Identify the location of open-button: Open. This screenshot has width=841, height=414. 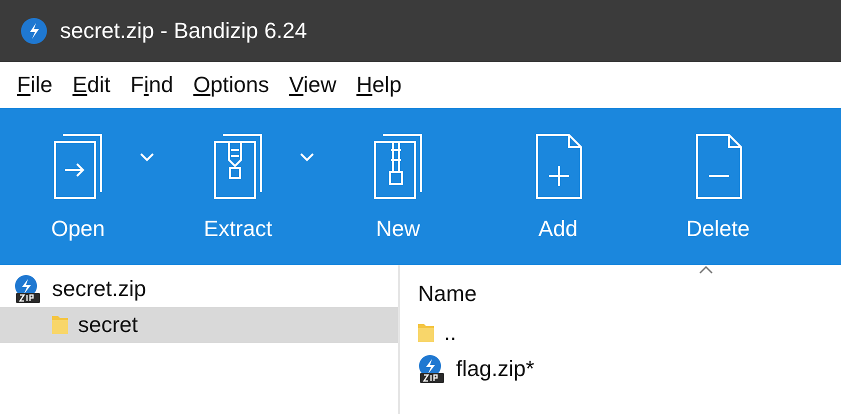
(78, 186).